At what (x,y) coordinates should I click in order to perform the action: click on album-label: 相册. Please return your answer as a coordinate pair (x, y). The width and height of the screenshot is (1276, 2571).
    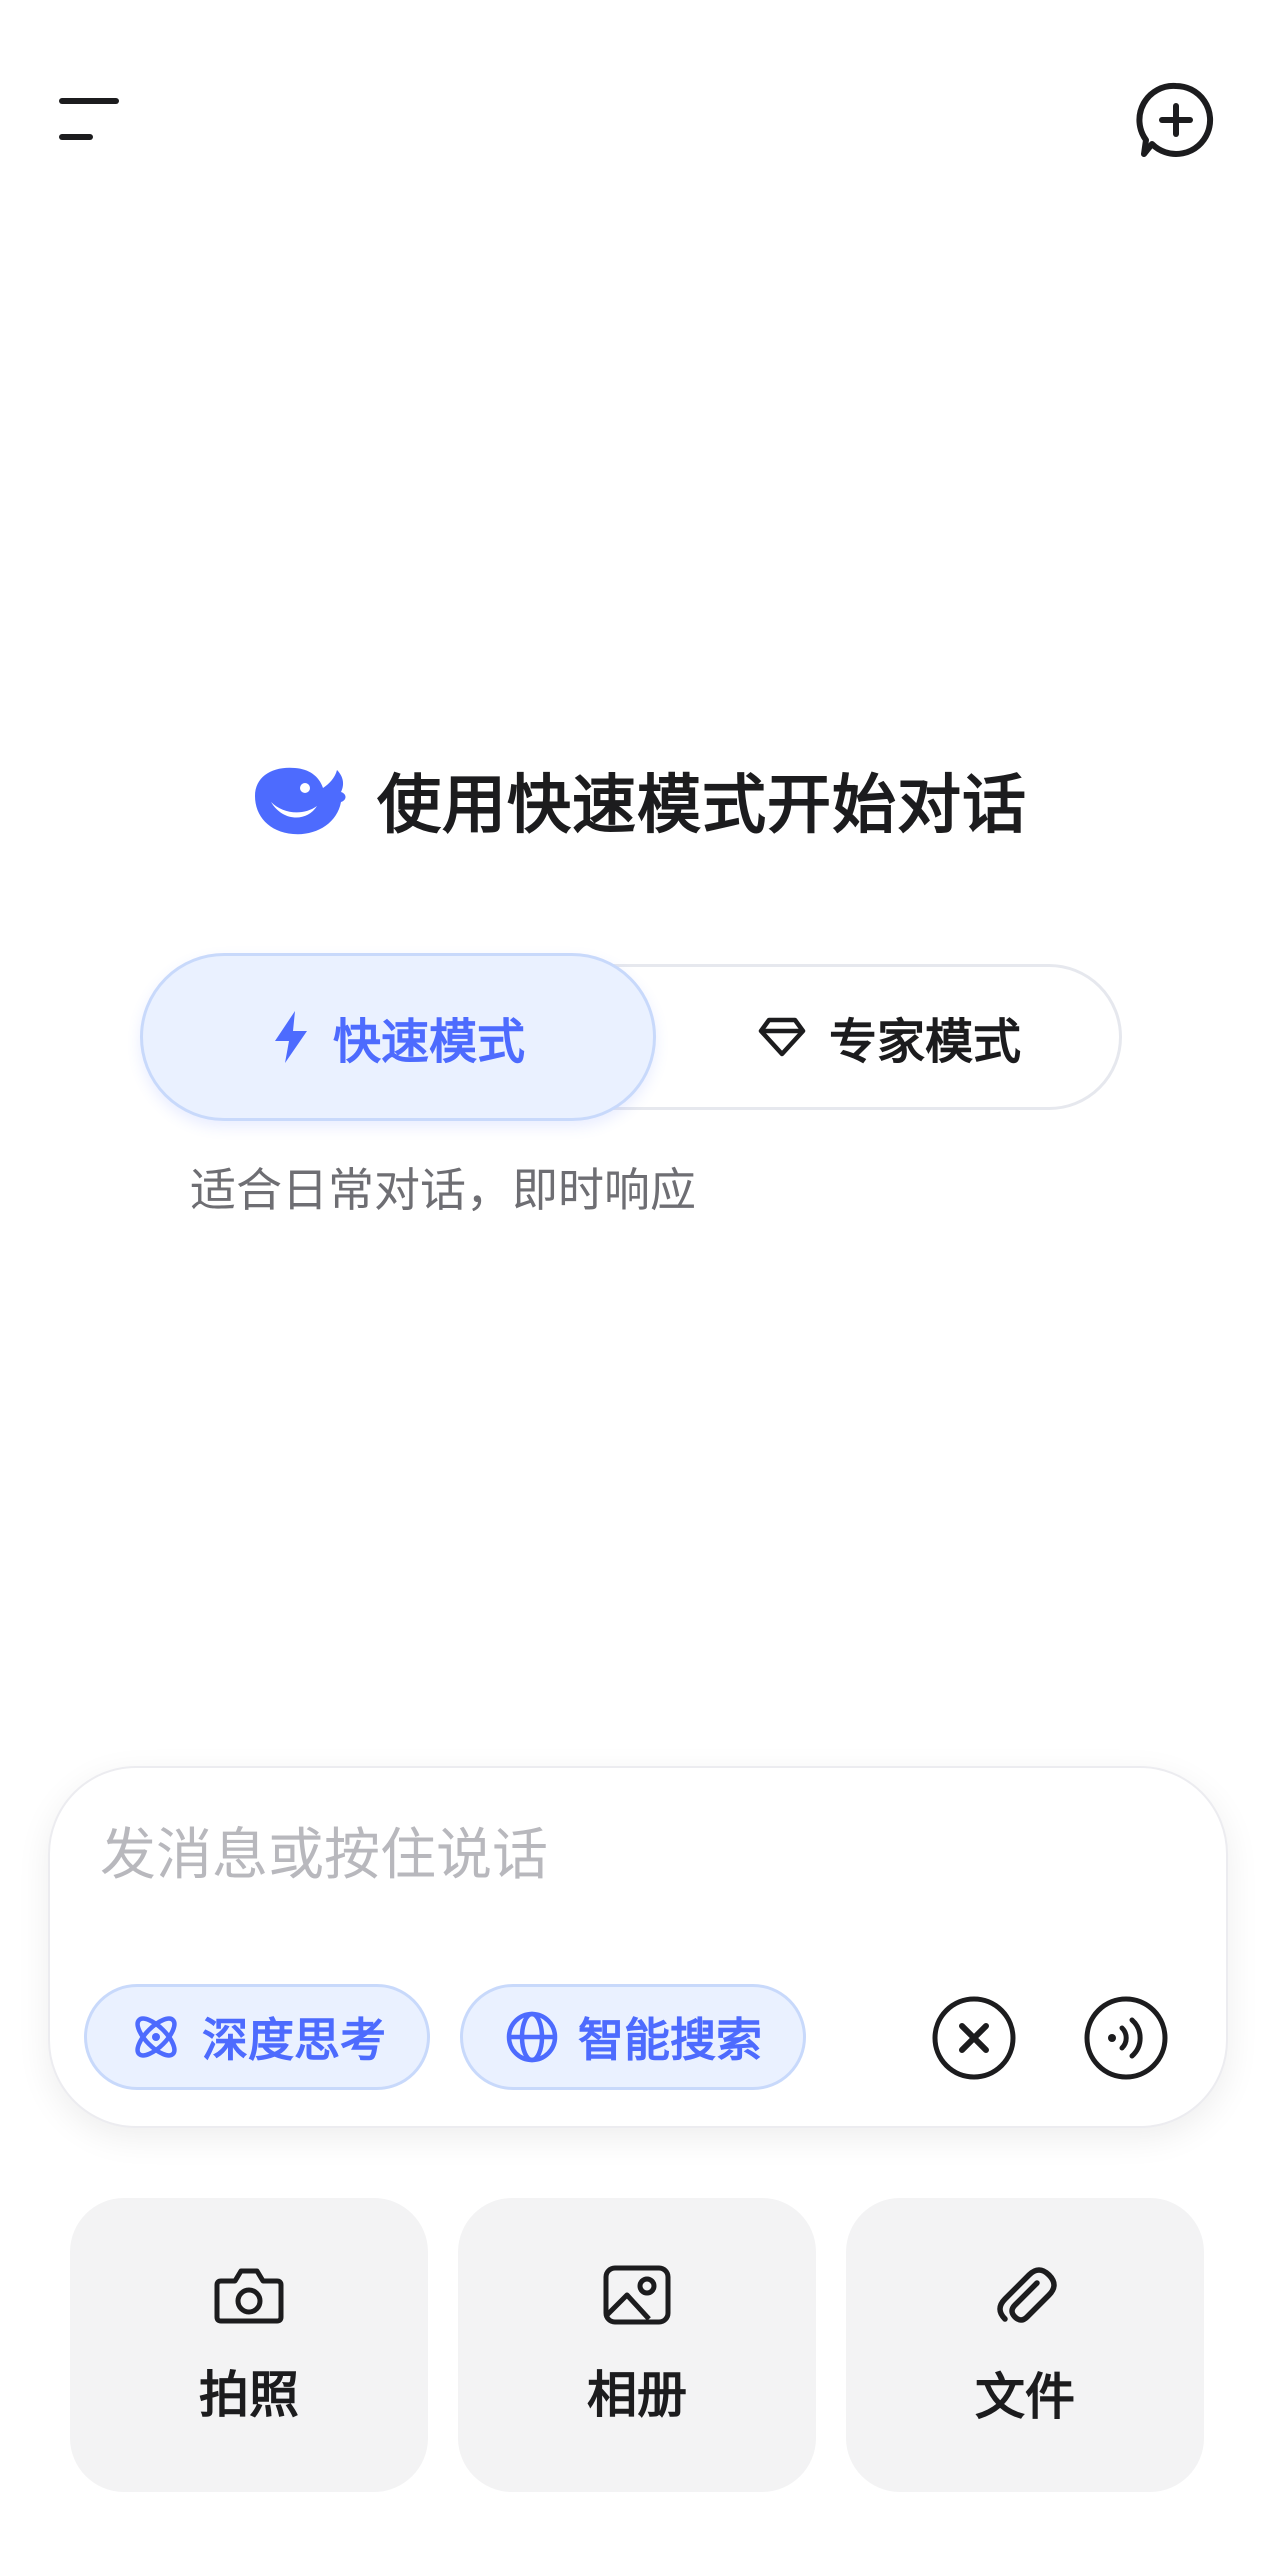
    Looking at the image, I should click on (637, 2395).